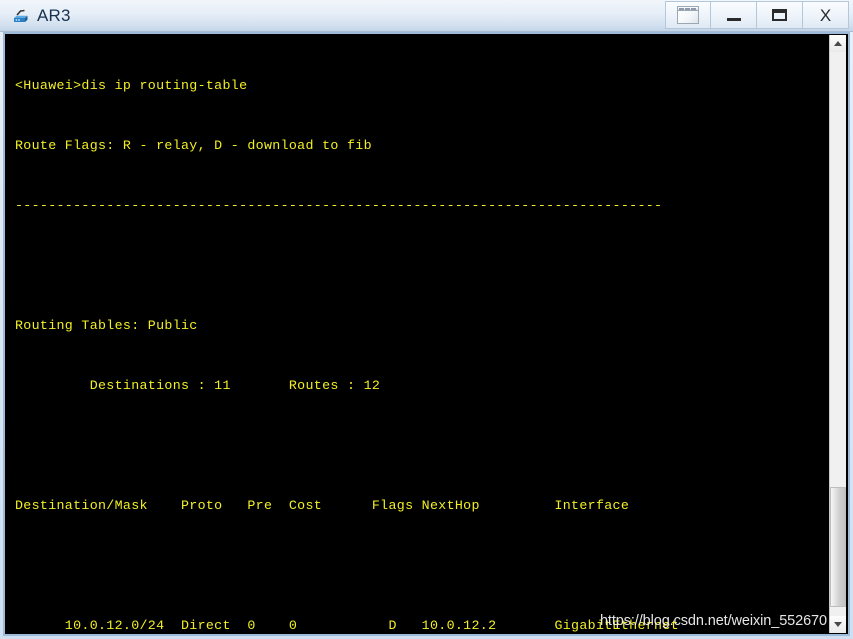 The height and width of the screenshot is (639, 853). I want to click on window-controls: X, so click(757, 16).